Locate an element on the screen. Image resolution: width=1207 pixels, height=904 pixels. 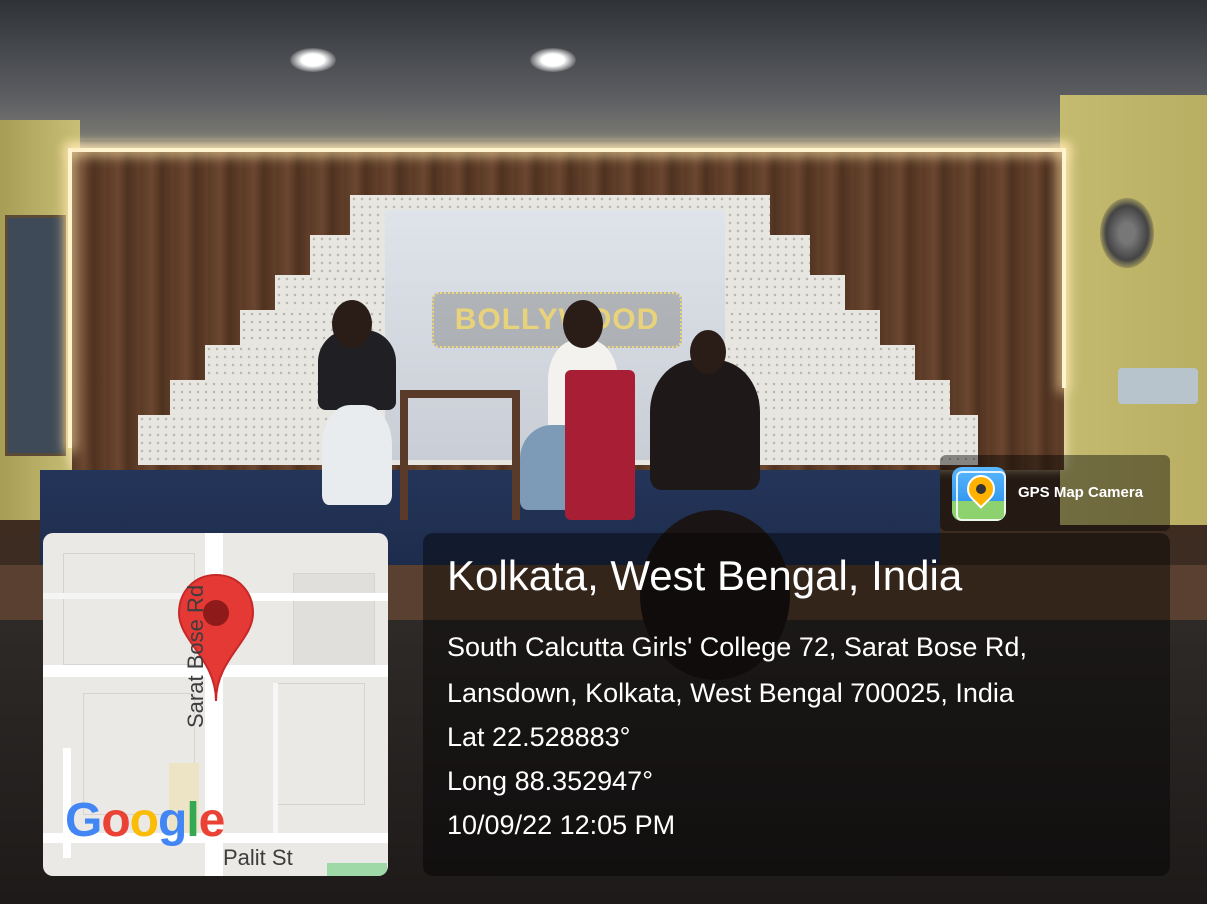
gps-map-camera-icon is located at coordinates (979, 494).